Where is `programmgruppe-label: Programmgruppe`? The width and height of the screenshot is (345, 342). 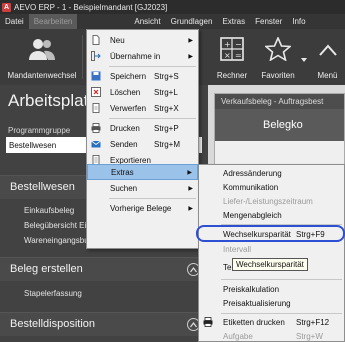 programmgruppe-label: Programmgruppe is located at coordinates (39, 130).